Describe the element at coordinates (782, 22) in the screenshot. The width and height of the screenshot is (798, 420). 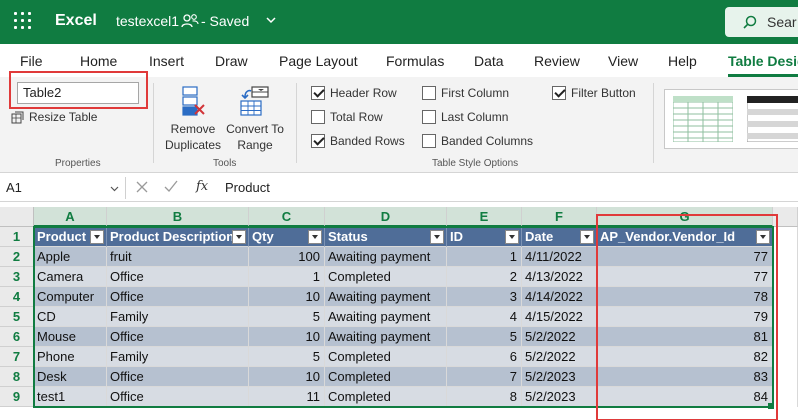
I see `search-placeholder: Sear` at that location.